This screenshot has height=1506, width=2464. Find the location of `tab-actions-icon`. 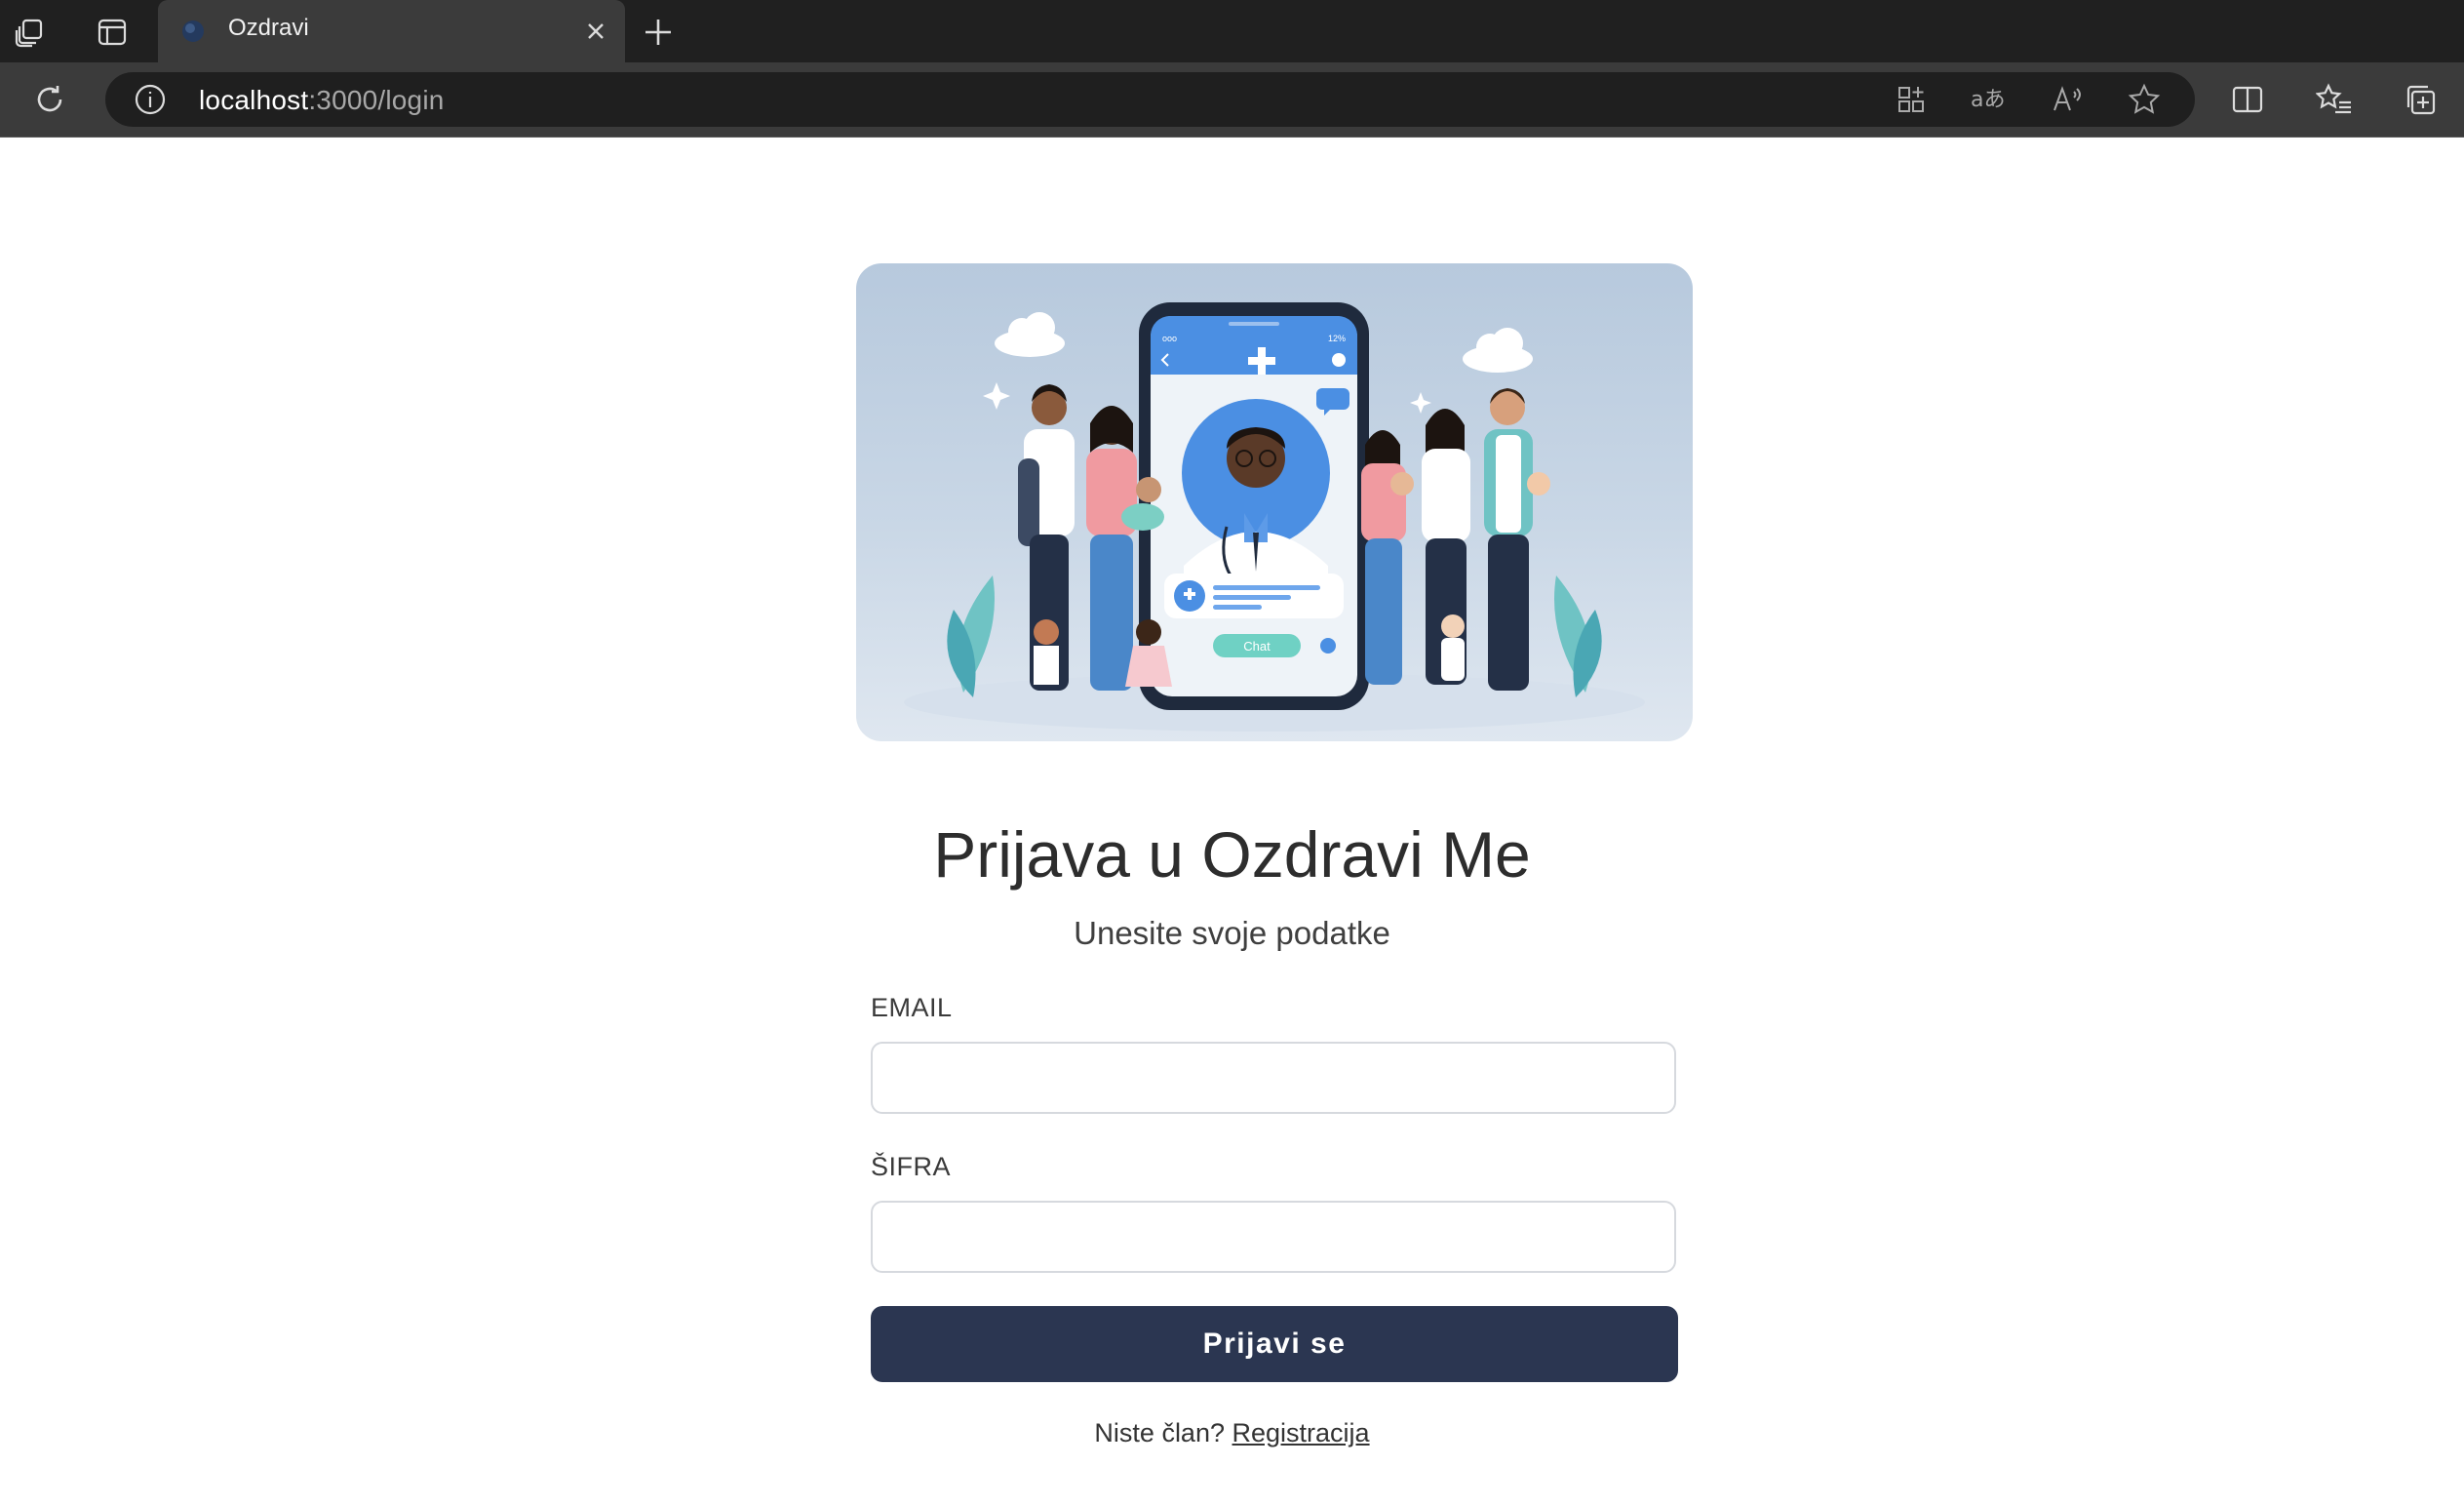

tab-actions-icon is located at coordinates (113, 32).